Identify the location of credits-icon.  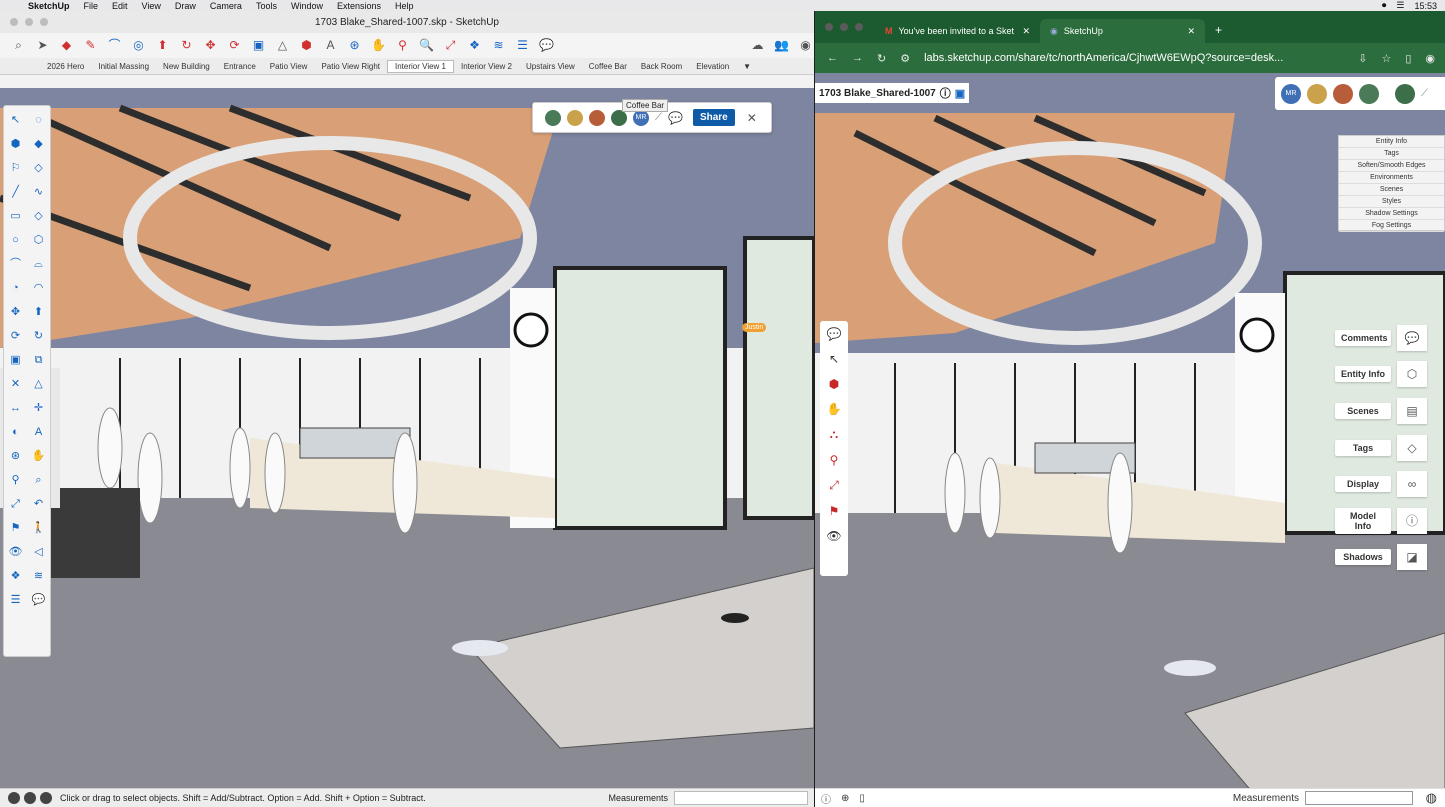
(30, 798).